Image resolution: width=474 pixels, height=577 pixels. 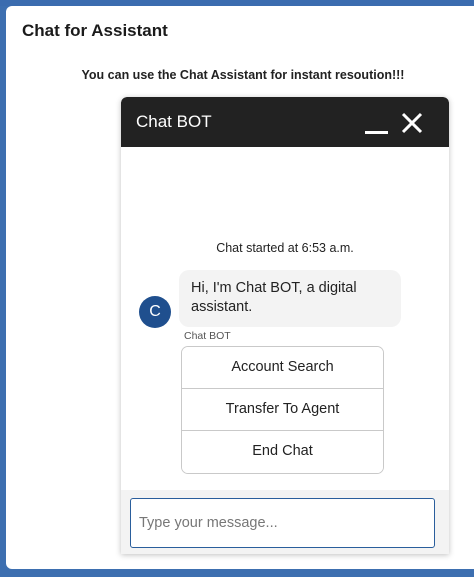 What do you see at coordinates (155, 312) in the screenshot?
I see `avatar: C` at bounding box center [155, 312].